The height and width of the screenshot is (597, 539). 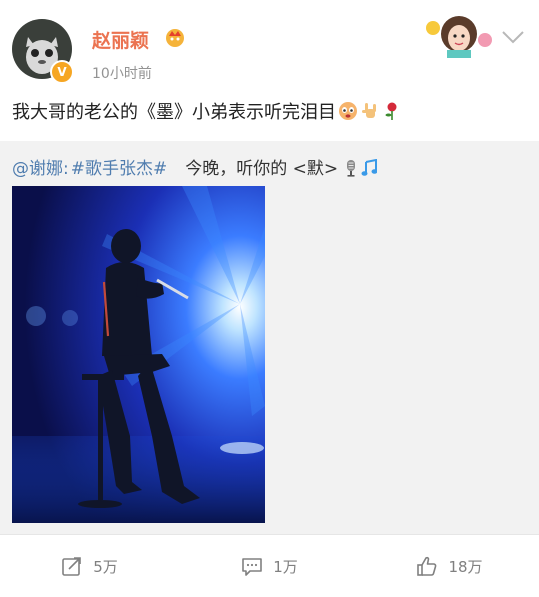 What do you see at coordinates (262, 169) in the screenshot?
I see `repost-body-text: 今晚，听你的 <默>` at bounding box center [262, 169].